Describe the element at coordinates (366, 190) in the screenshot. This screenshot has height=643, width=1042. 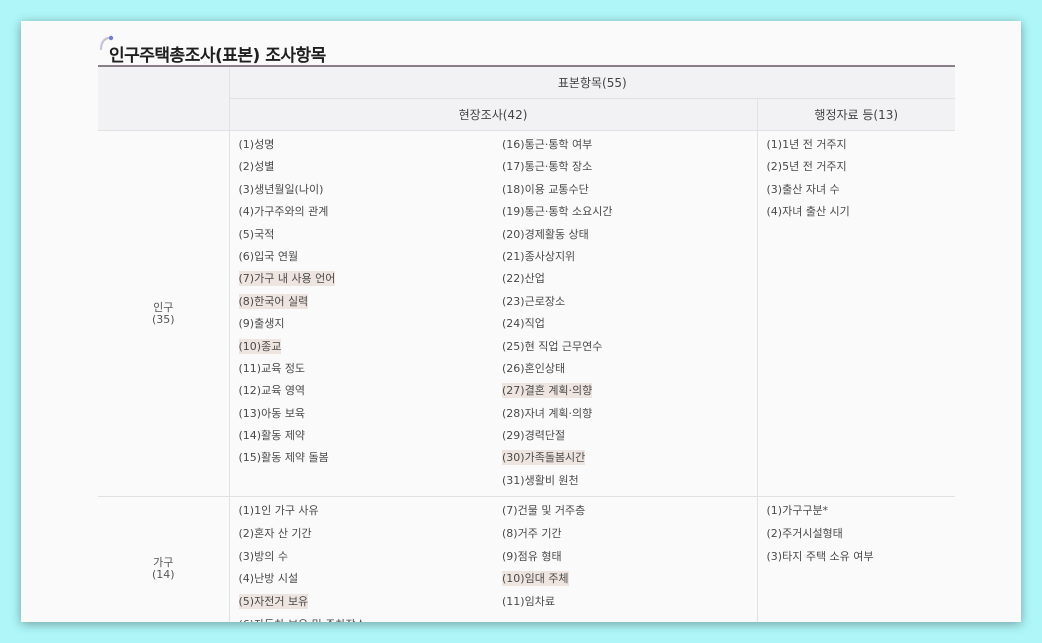
I see `list-item: (3)생년월일(나이)` at that location.